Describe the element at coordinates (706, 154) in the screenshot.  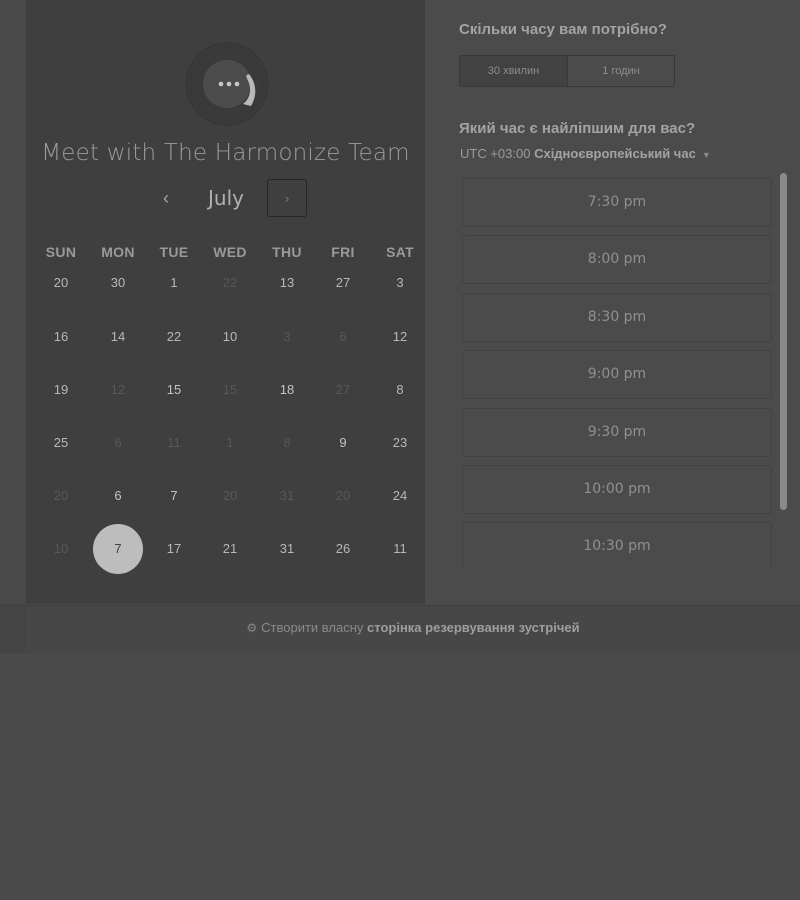
I see `caret-down-icon: ▼` at that location.